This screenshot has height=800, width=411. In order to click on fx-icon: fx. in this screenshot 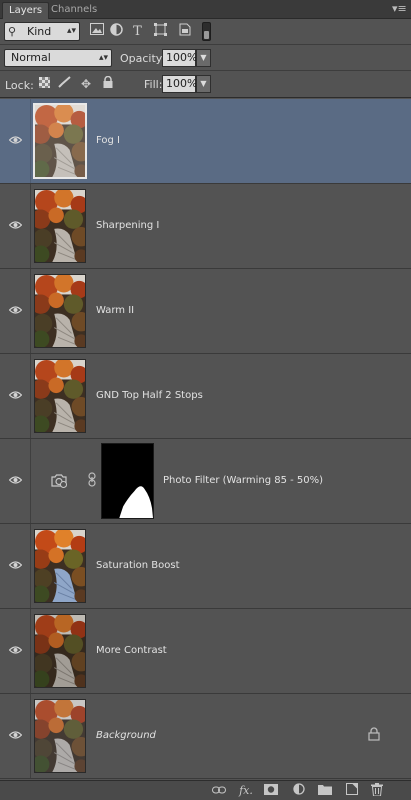, I will do `click(246, 791)`.